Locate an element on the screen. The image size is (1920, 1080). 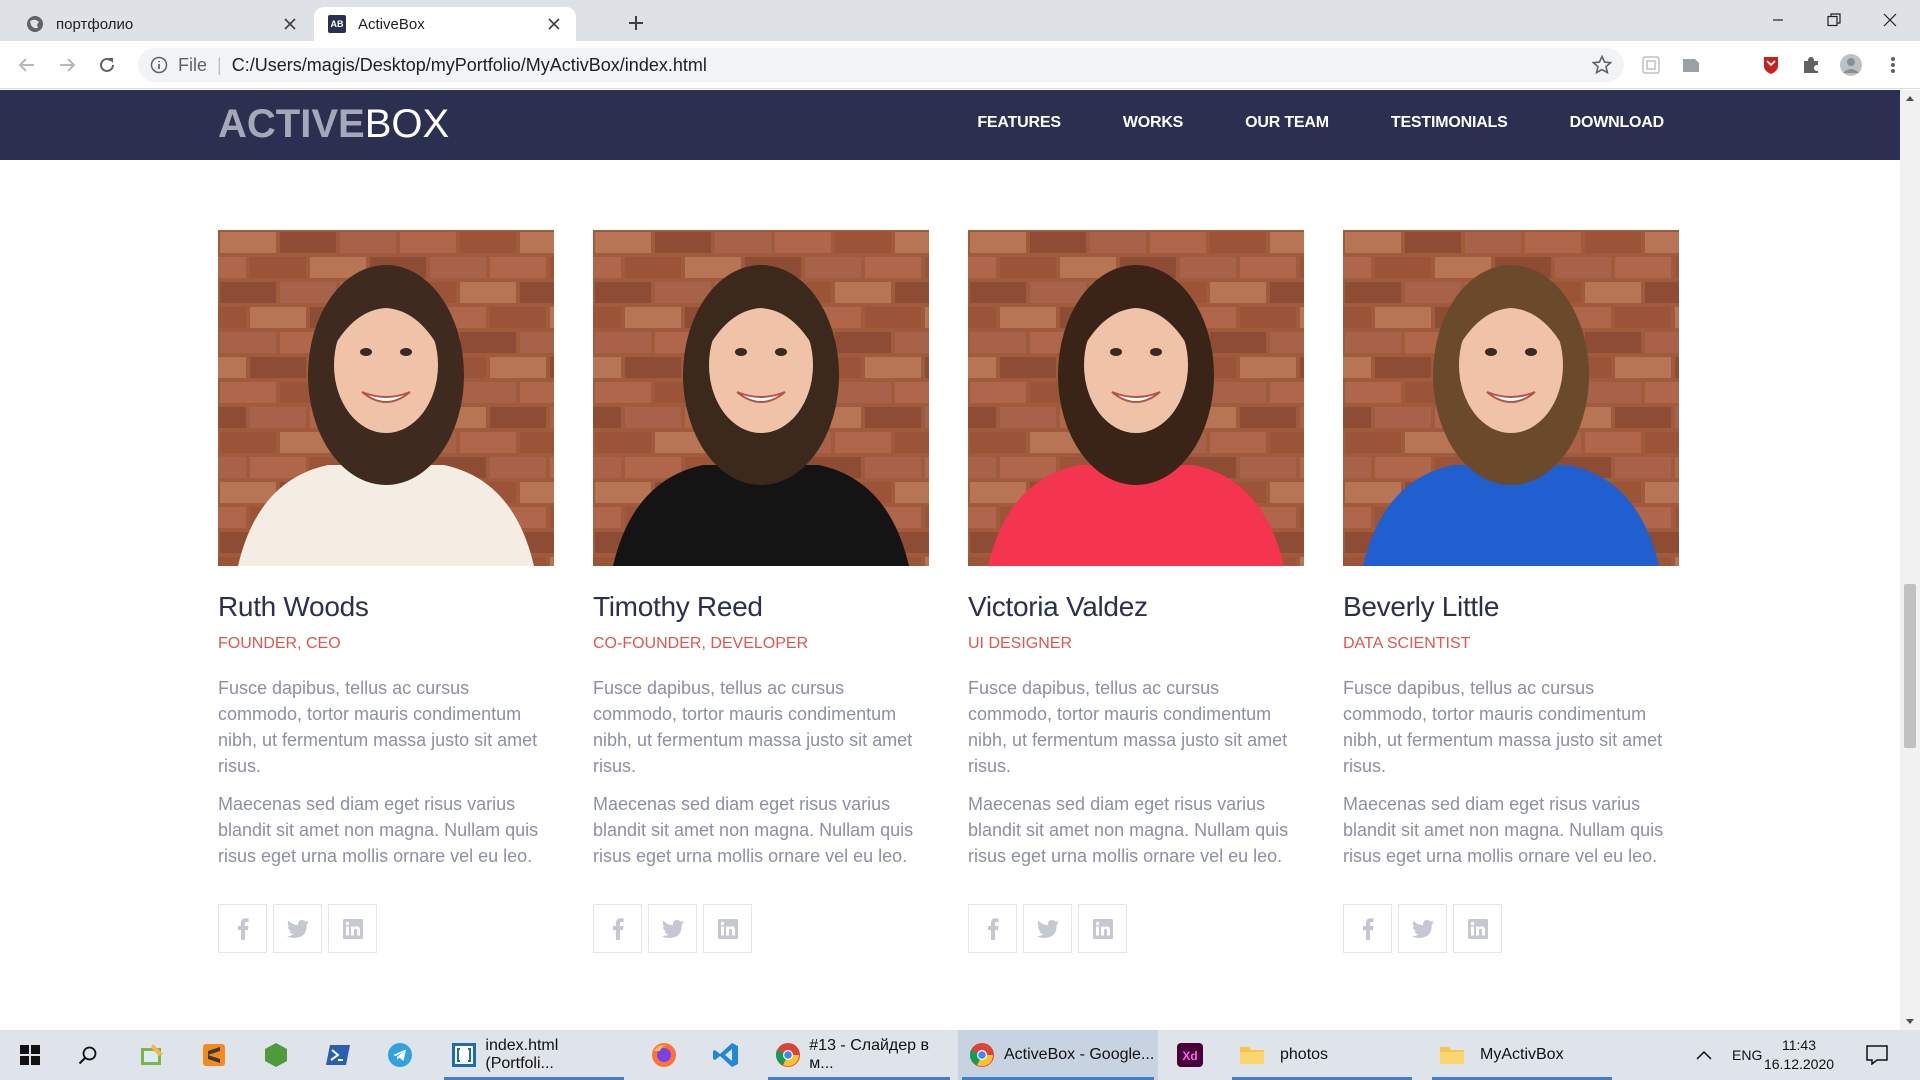
twitter-icon is located at coordinates (672, 928).